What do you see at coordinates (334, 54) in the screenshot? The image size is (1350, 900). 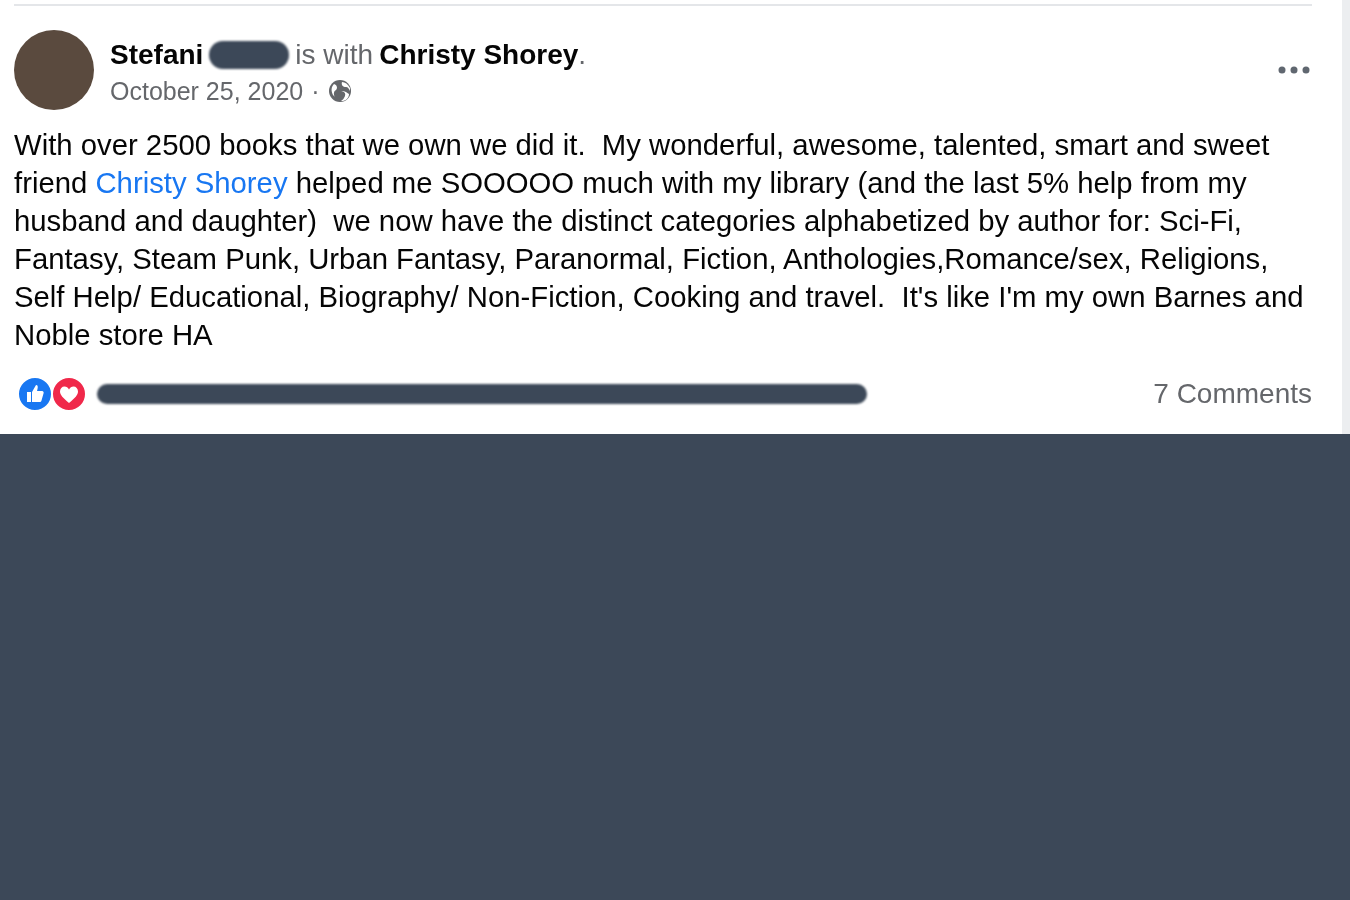 I see `with-text: is with` at bounding box center [334, 54].